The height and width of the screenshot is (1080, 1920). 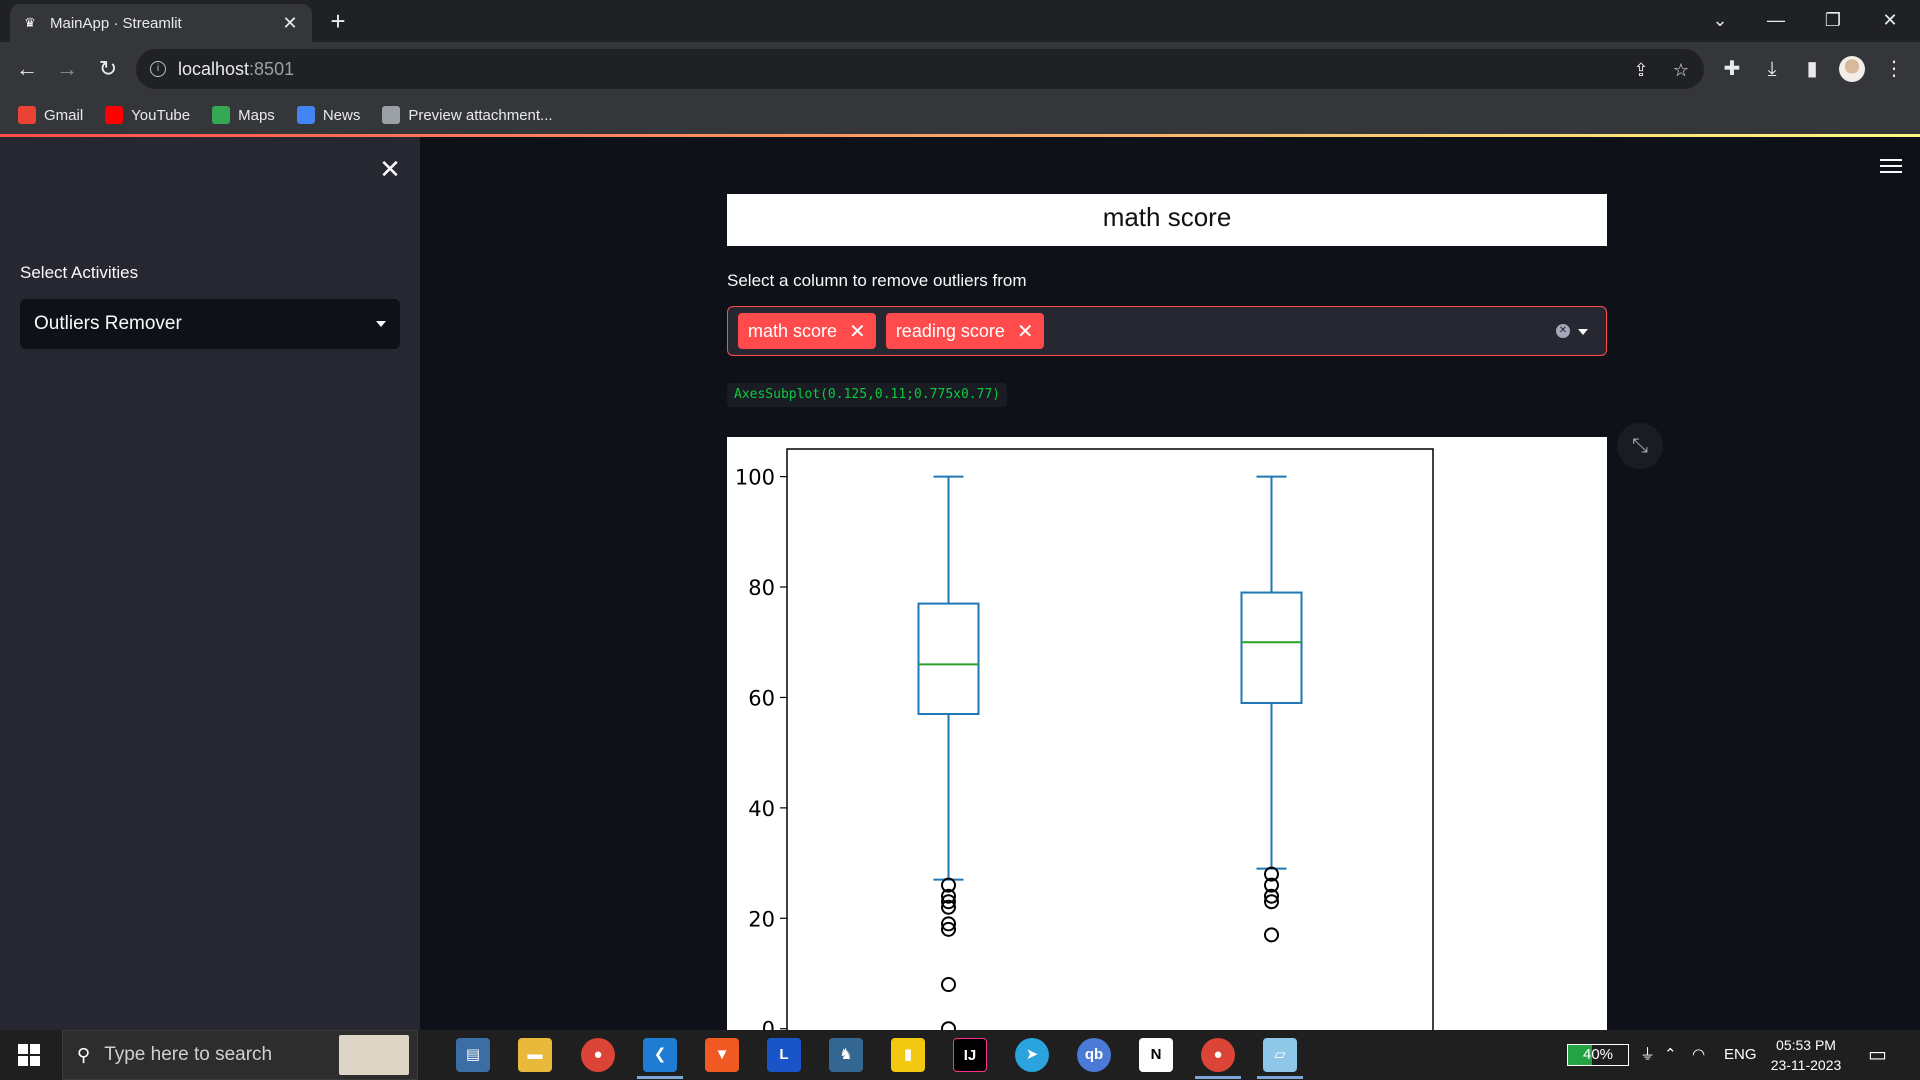 What do you see at coordinates (1740, 1055) in the screenshot?
I see `language-indicator: ENG` at bounding box center [1740, 1055].